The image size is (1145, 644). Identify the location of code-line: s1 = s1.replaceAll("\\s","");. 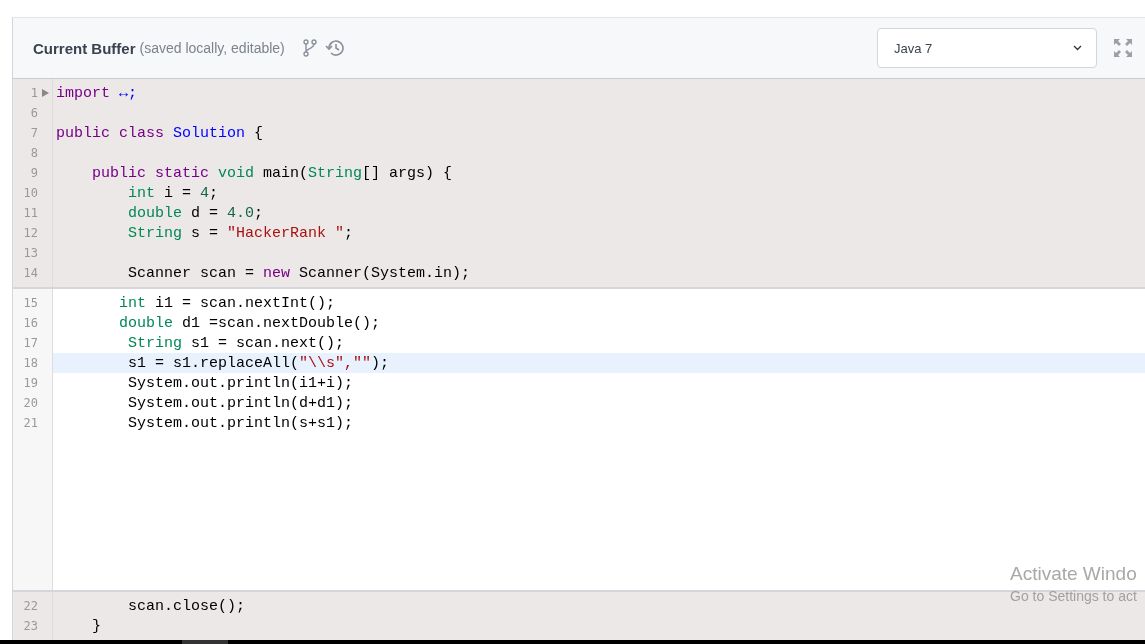
(258, 363).